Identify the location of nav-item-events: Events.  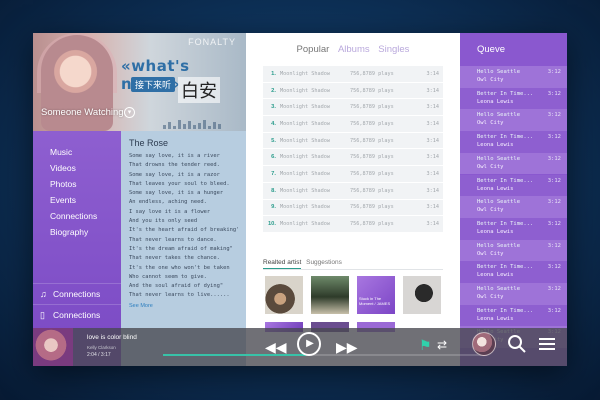
(77, 200).